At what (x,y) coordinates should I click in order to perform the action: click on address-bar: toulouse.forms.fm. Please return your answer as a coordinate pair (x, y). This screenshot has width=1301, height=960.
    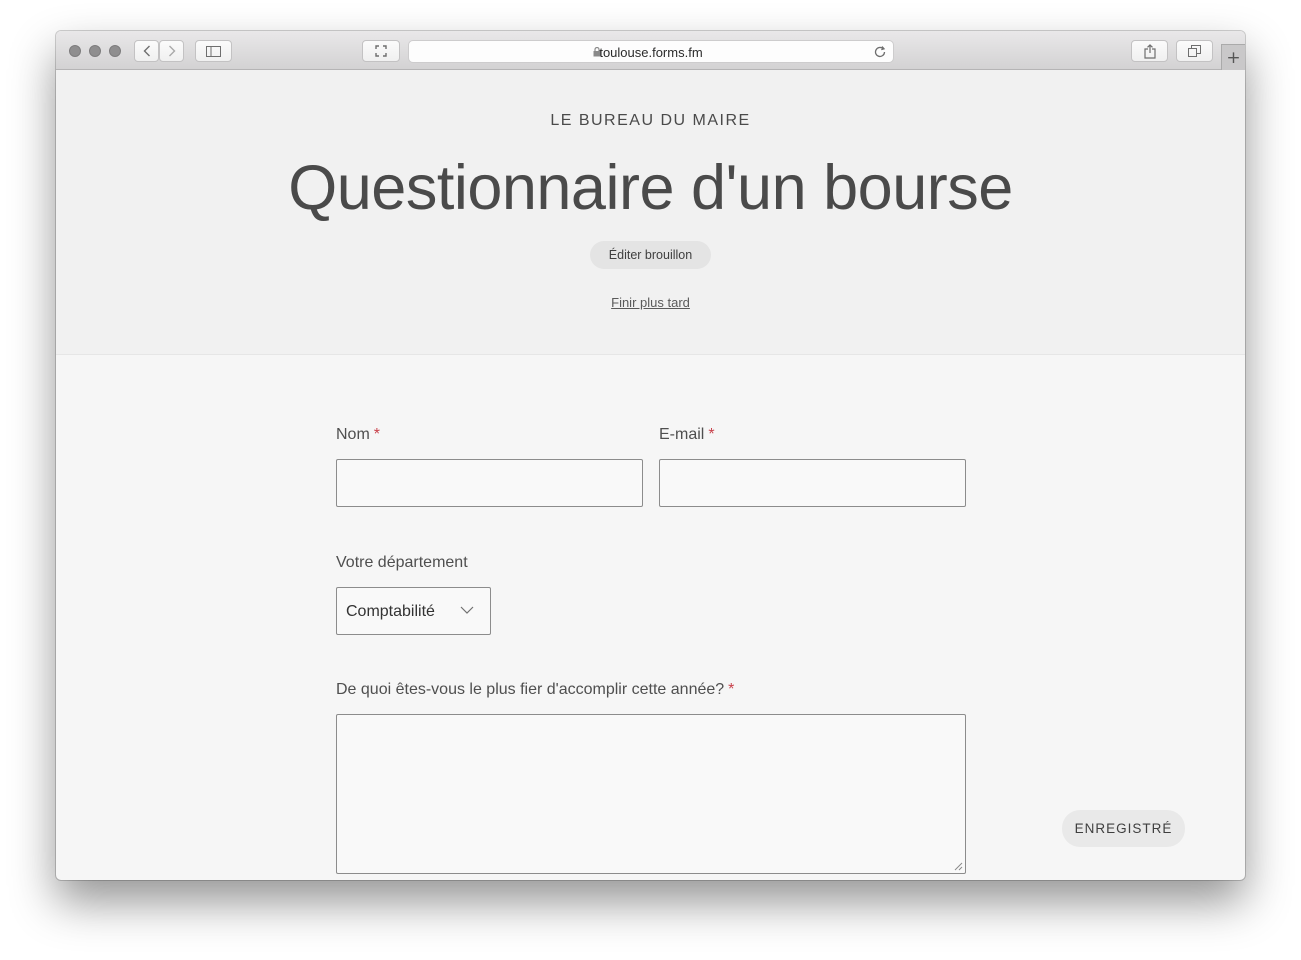
    Looking at the image, I should click on (651, 51).